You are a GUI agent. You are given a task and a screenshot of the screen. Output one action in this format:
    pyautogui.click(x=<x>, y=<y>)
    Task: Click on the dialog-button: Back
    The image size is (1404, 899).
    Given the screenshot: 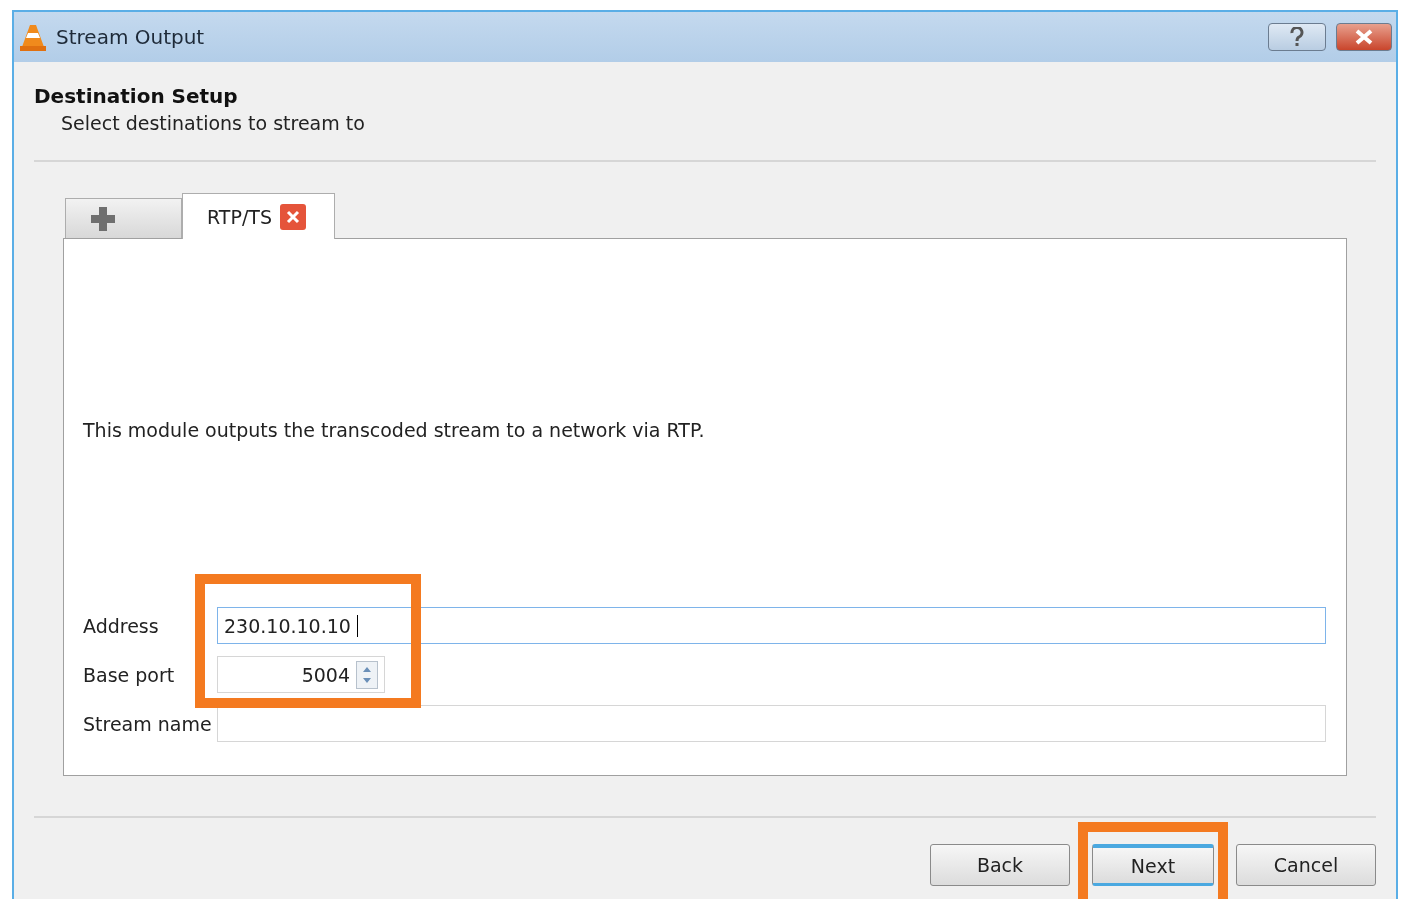 What is the action you would take?
    pyautogui.click(x=1000, y=865)
    